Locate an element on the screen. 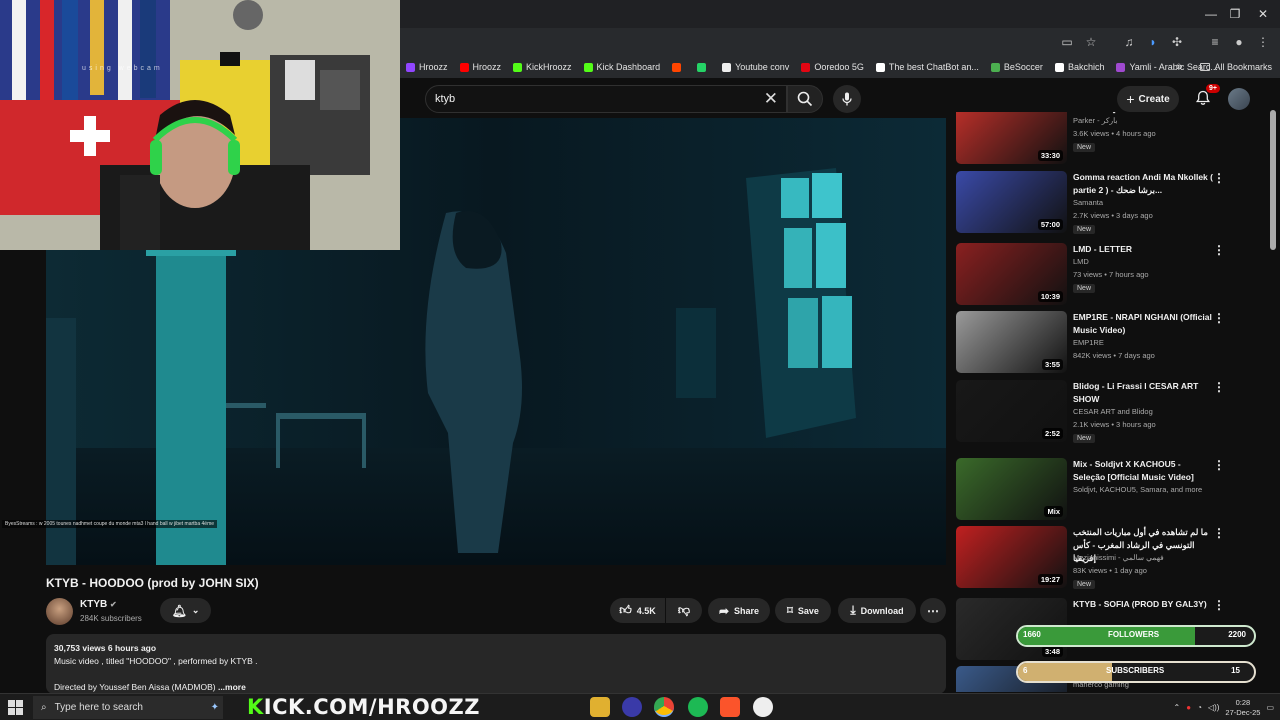  video-thumbnail: 2:52 is located at coordinates (1011, 411).